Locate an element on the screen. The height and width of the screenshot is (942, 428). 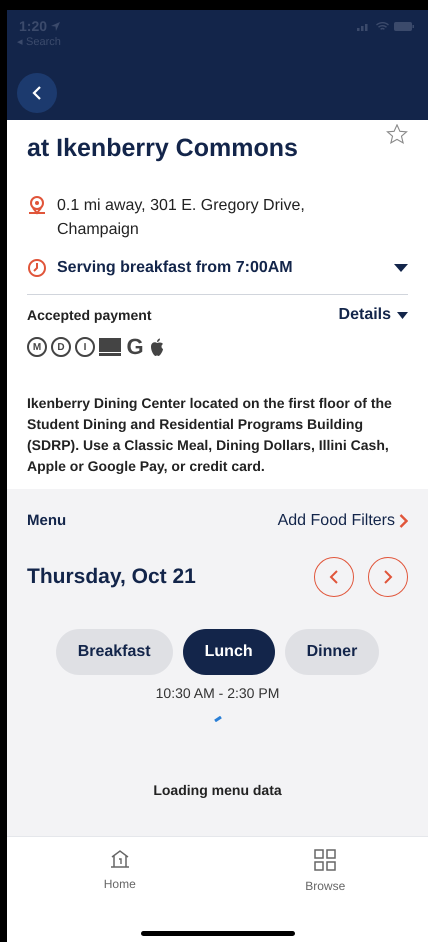
payment-symbol: I is located at coordinates (85, 347).